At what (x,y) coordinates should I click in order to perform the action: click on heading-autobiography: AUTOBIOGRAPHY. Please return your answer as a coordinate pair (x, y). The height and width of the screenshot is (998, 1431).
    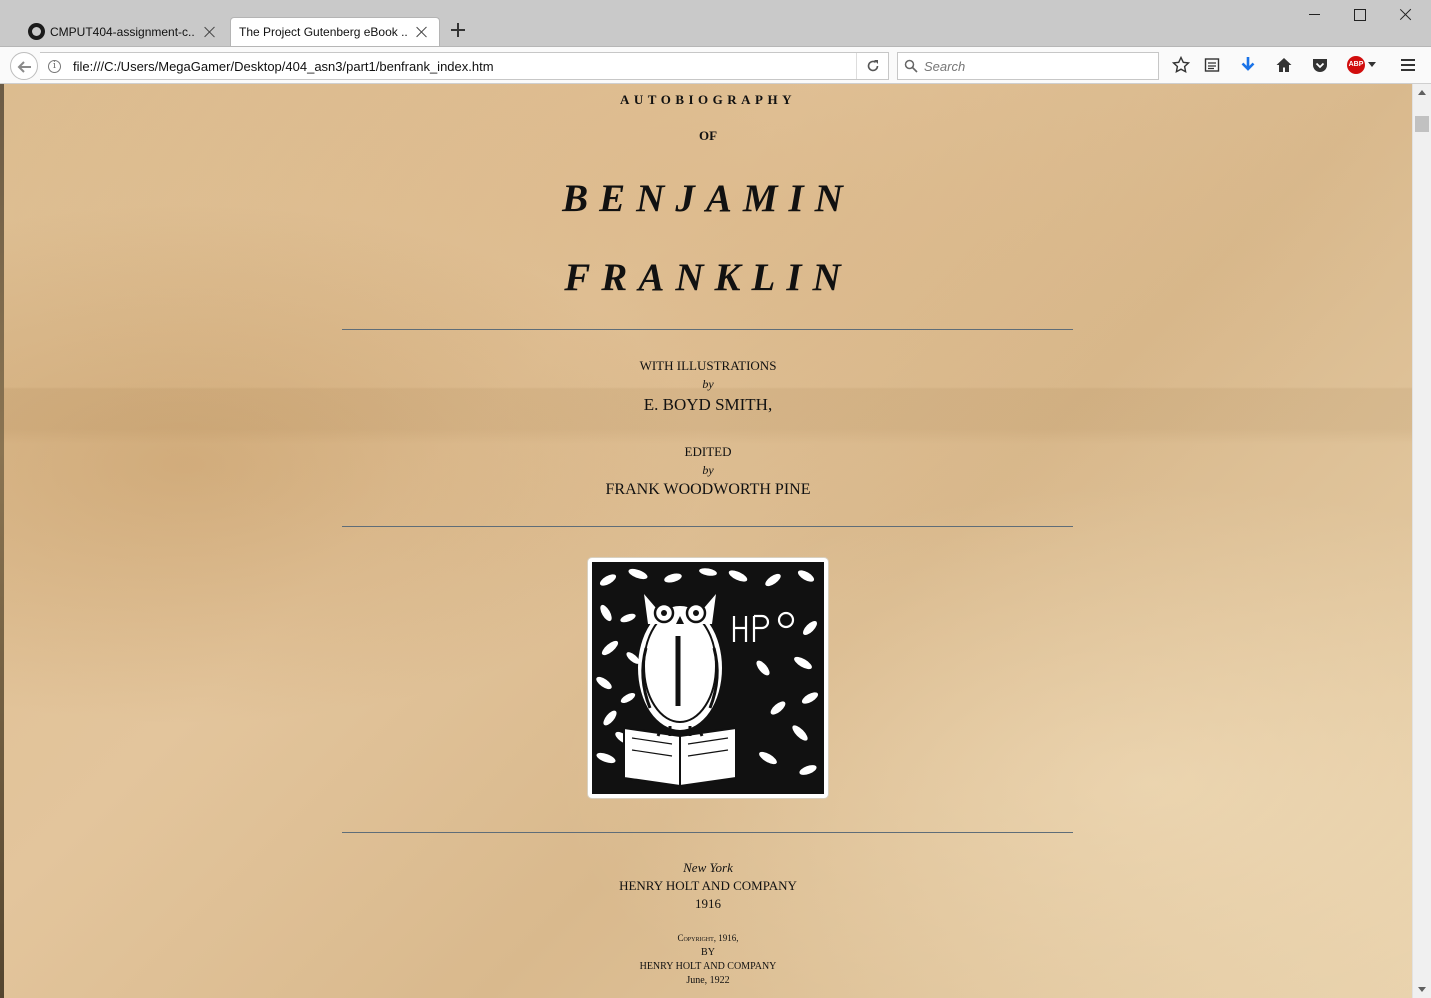
    Looking at the image, I should click on (708, 99).